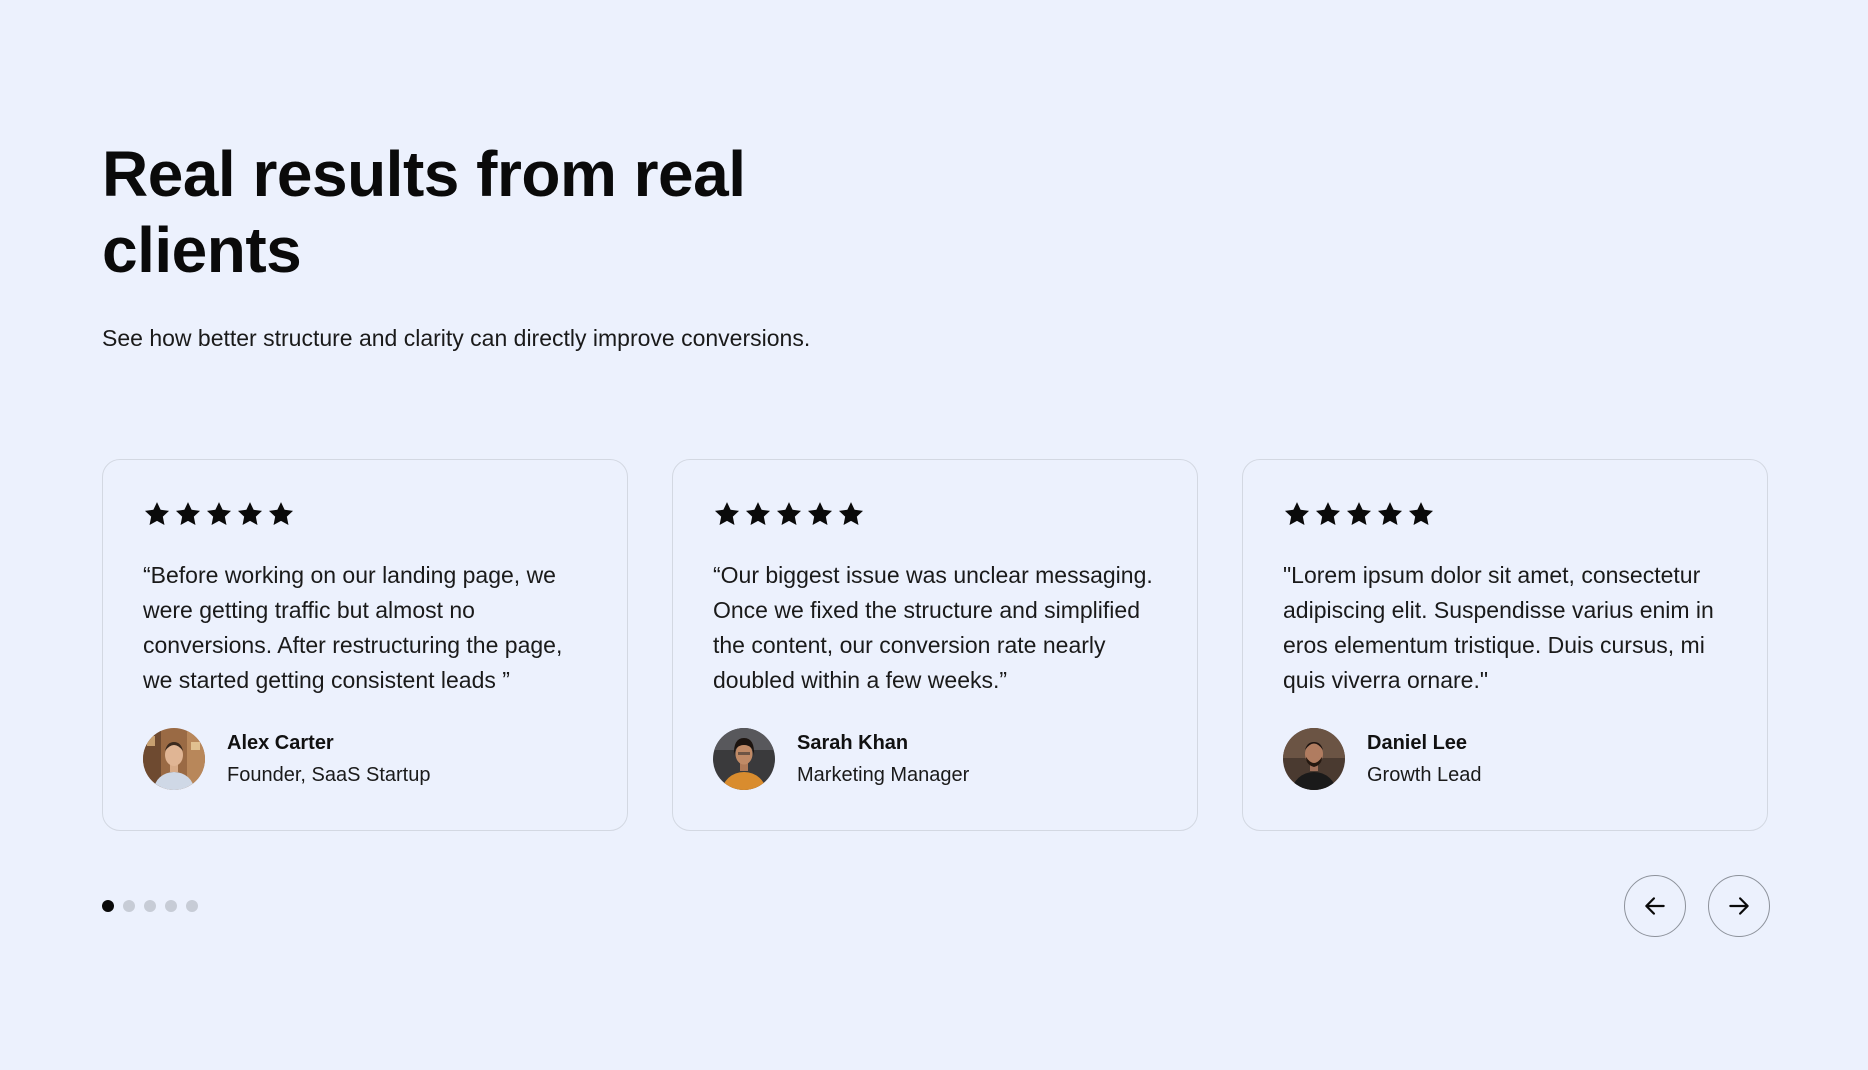  What do you see at coordinates (329, 775) in the screenshot?
I see `author-role: Founder, SaaS Startup` at bounding box center [329, 775].